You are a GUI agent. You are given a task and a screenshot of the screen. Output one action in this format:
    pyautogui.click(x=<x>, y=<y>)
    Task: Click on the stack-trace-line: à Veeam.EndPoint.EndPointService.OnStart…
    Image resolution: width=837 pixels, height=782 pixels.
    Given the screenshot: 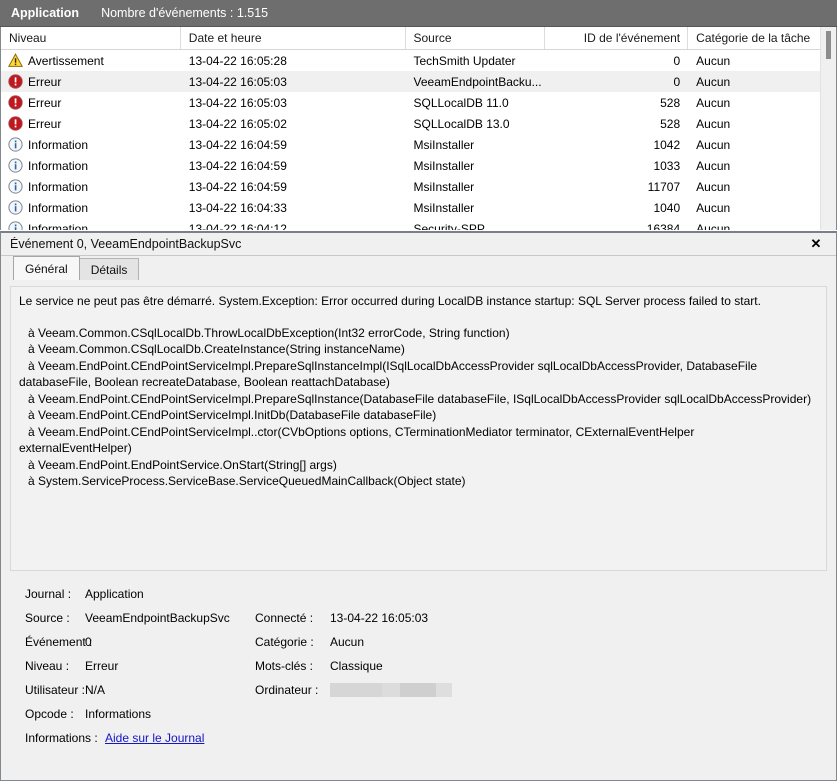 What is the action you would take?
    pyautogui.click(x=182, y=464)
    